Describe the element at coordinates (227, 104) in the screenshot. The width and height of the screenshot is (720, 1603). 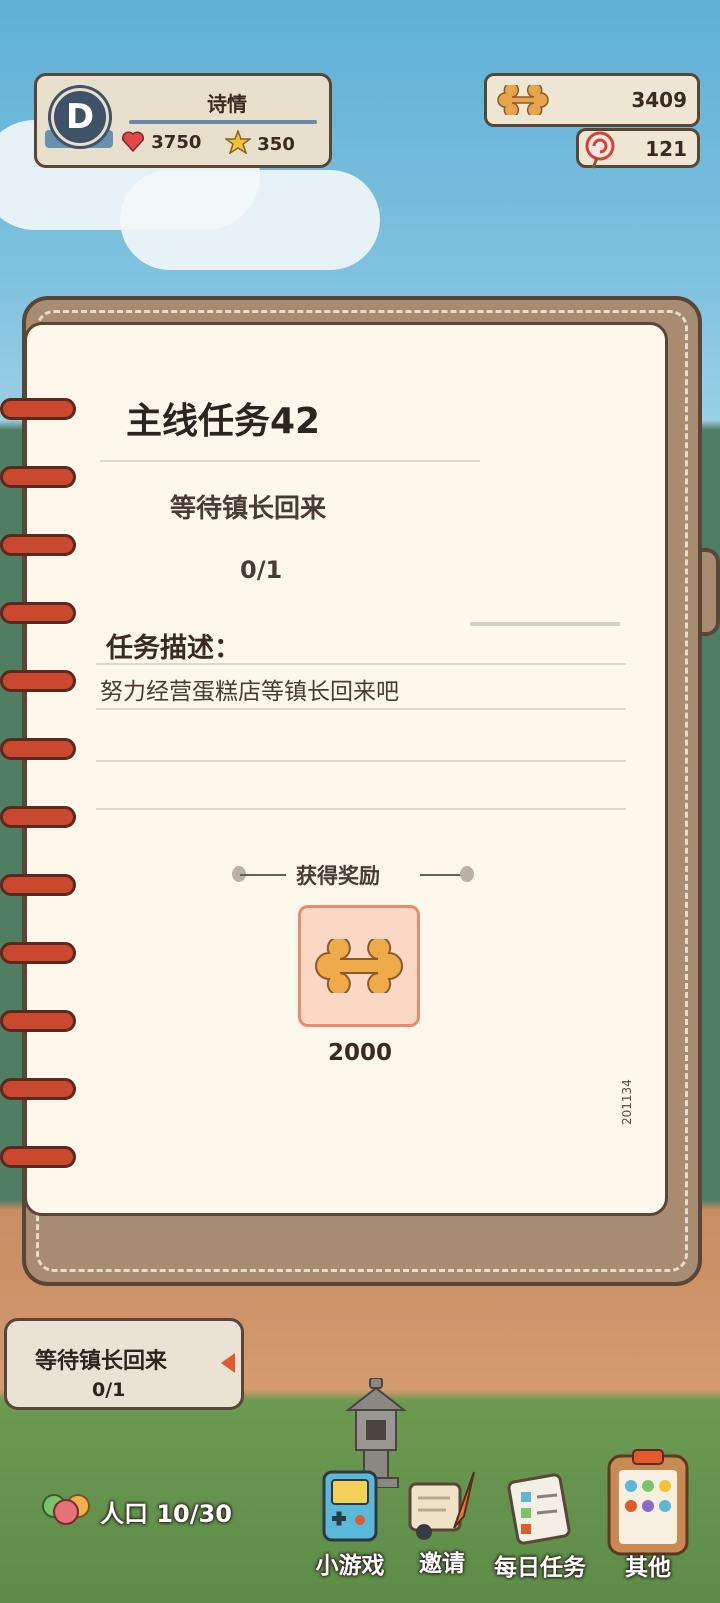
I see `player-name: 诗情` at that location.